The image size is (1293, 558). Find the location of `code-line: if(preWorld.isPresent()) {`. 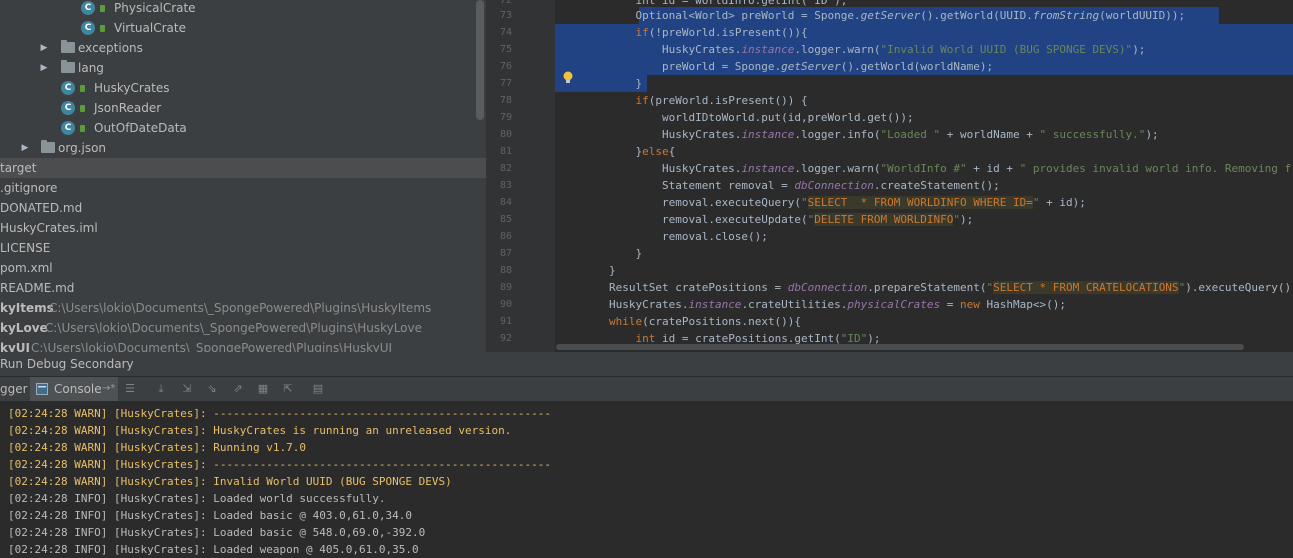

code-line: if(preWorld.isPresent()) { is located at coordinates (721, 100).